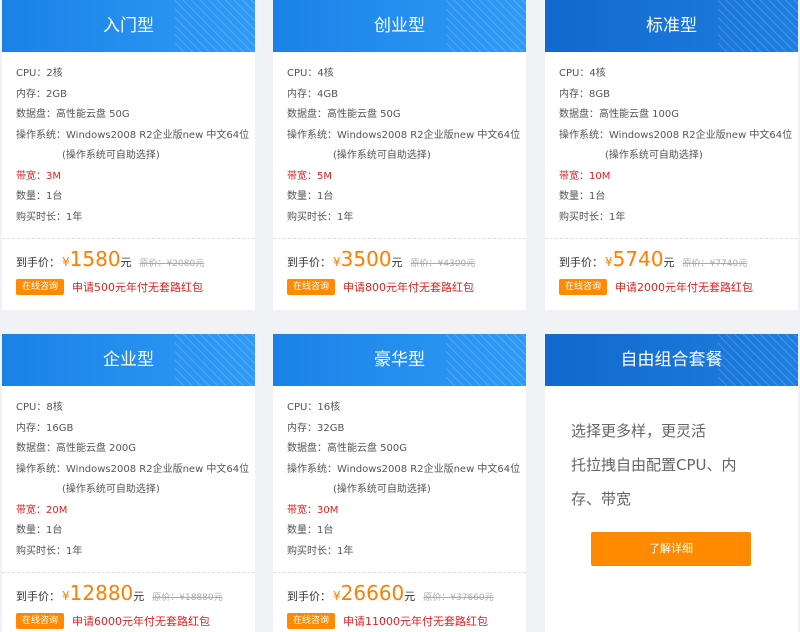 Image resolution: width=800 pixels, height=632 pixels. I want to click on spec-value: 2GB, so click(56, 94).